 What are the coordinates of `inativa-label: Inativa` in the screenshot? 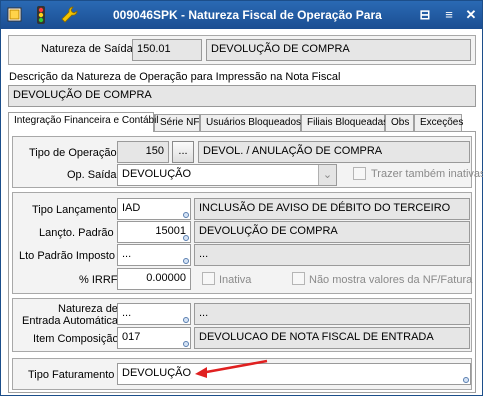 It's located at (235, 280).